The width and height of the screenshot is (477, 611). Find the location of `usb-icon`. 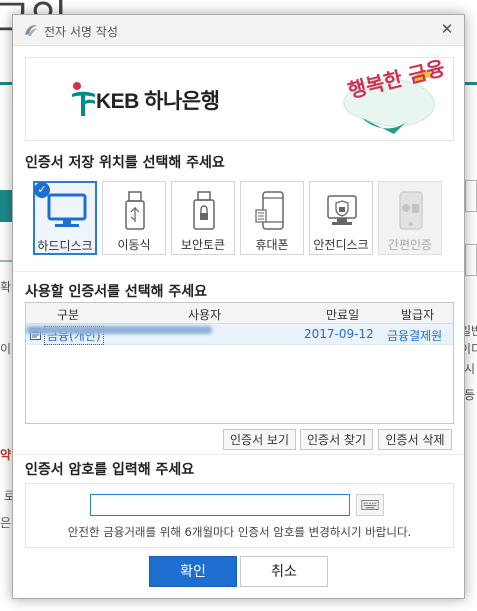

usb-icon is located at coordinates (135, 210).